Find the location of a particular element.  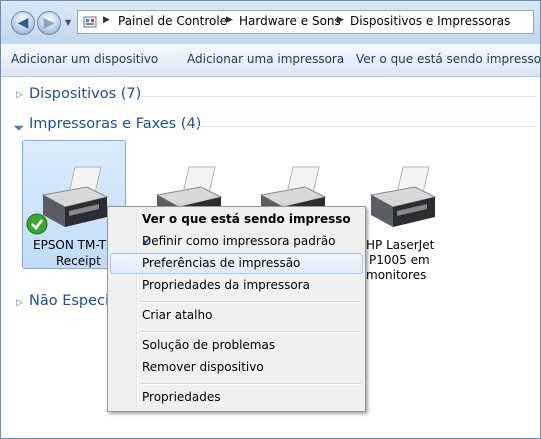

printer-name-line2: P1005 em is located at coordinates (399, 260).